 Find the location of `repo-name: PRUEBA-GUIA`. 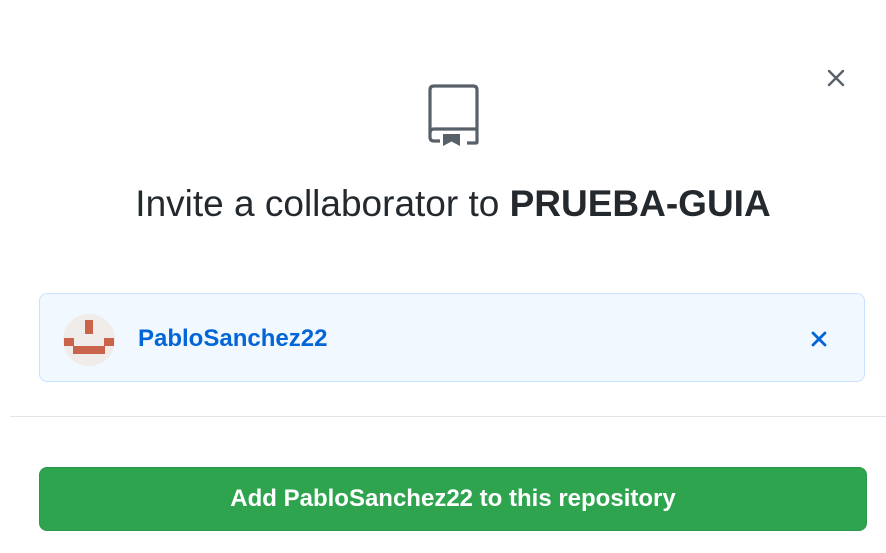

repo-name: PRUEBA-GUIA is located at coordinates (640, 203).